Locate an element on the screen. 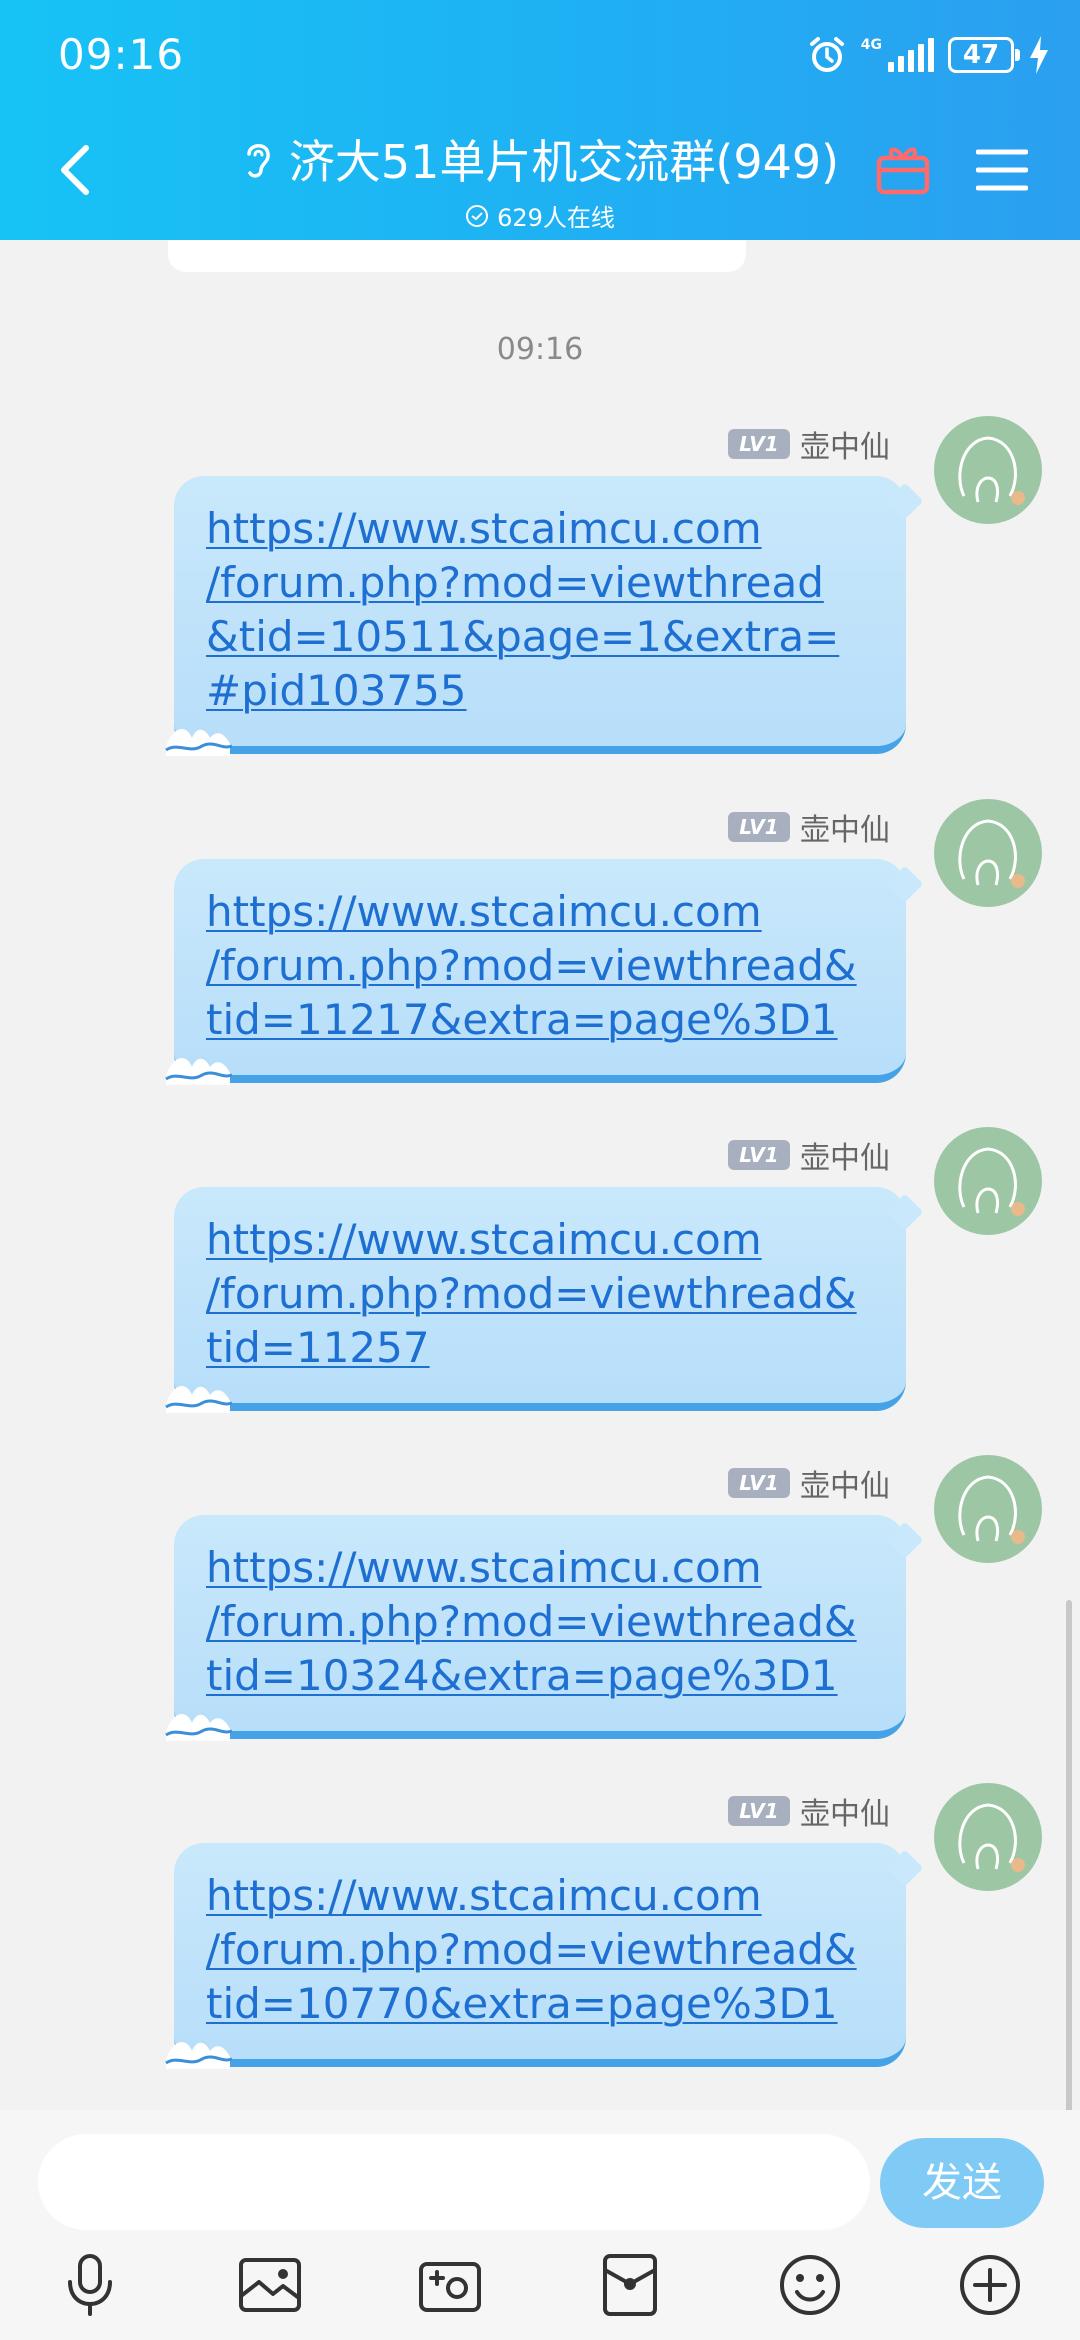 Image resolution: width=1080 pixels, height=2340 pixels. image-icon is located at coordinates (270, 2285).